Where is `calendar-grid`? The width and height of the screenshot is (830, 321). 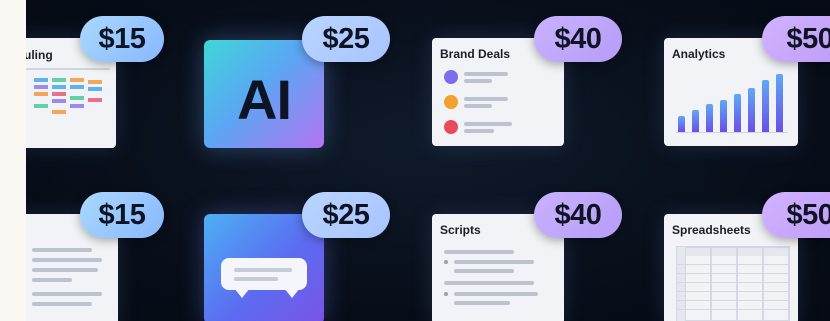
calendar-grid is located at coordinates (68, 103).